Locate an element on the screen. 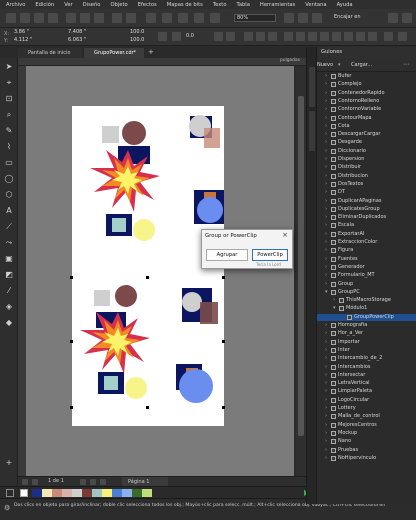  smart-fill-icon: ◆ is located at coordinates (9, 323).